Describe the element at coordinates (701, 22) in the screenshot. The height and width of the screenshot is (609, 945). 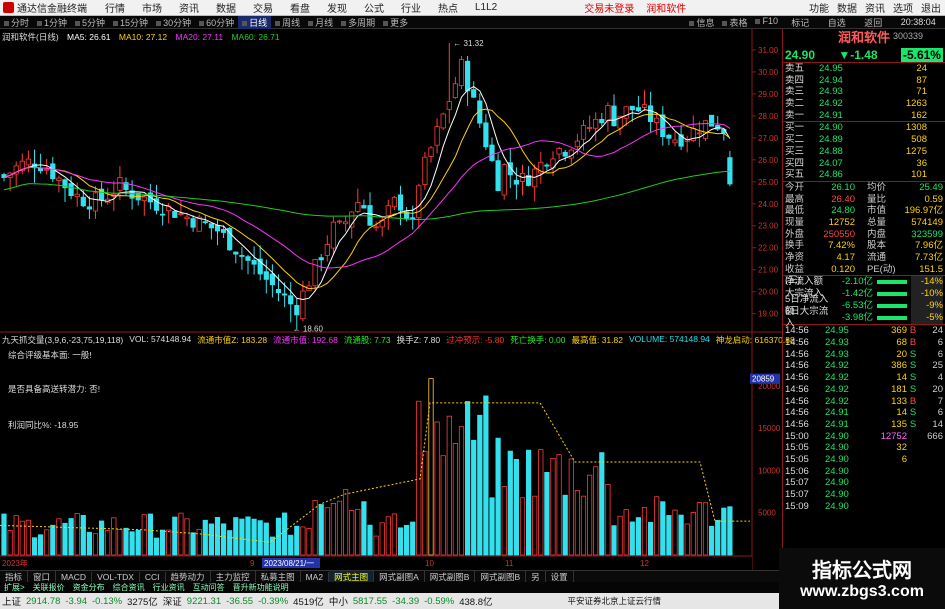
I see `tool-info: 信息` at that location.